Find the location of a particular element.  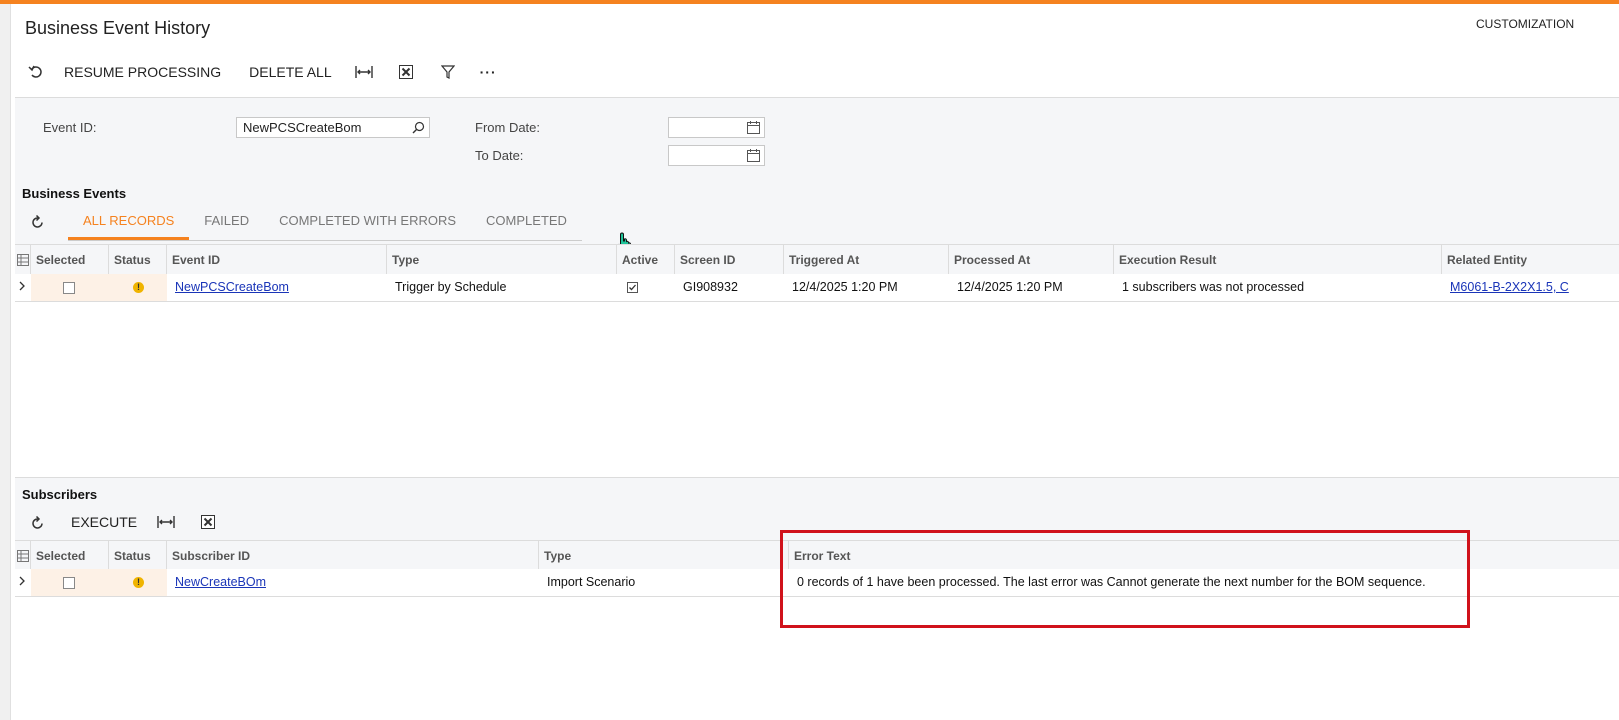

processed-at: 12/4/2025 1:20 PM is located at coordinates (1010, 287).